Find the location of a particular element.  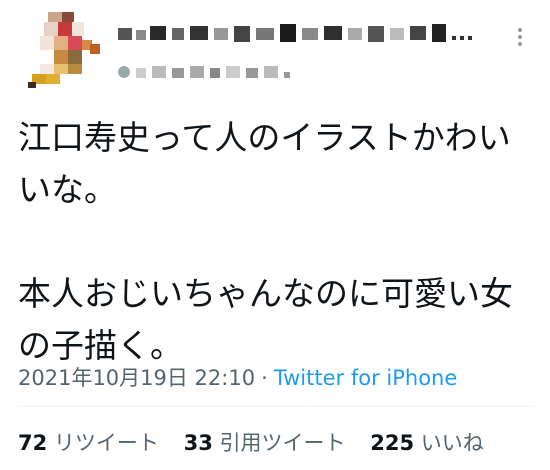

quotes-label: 引用ツイート is located at coordinates (282, 443).